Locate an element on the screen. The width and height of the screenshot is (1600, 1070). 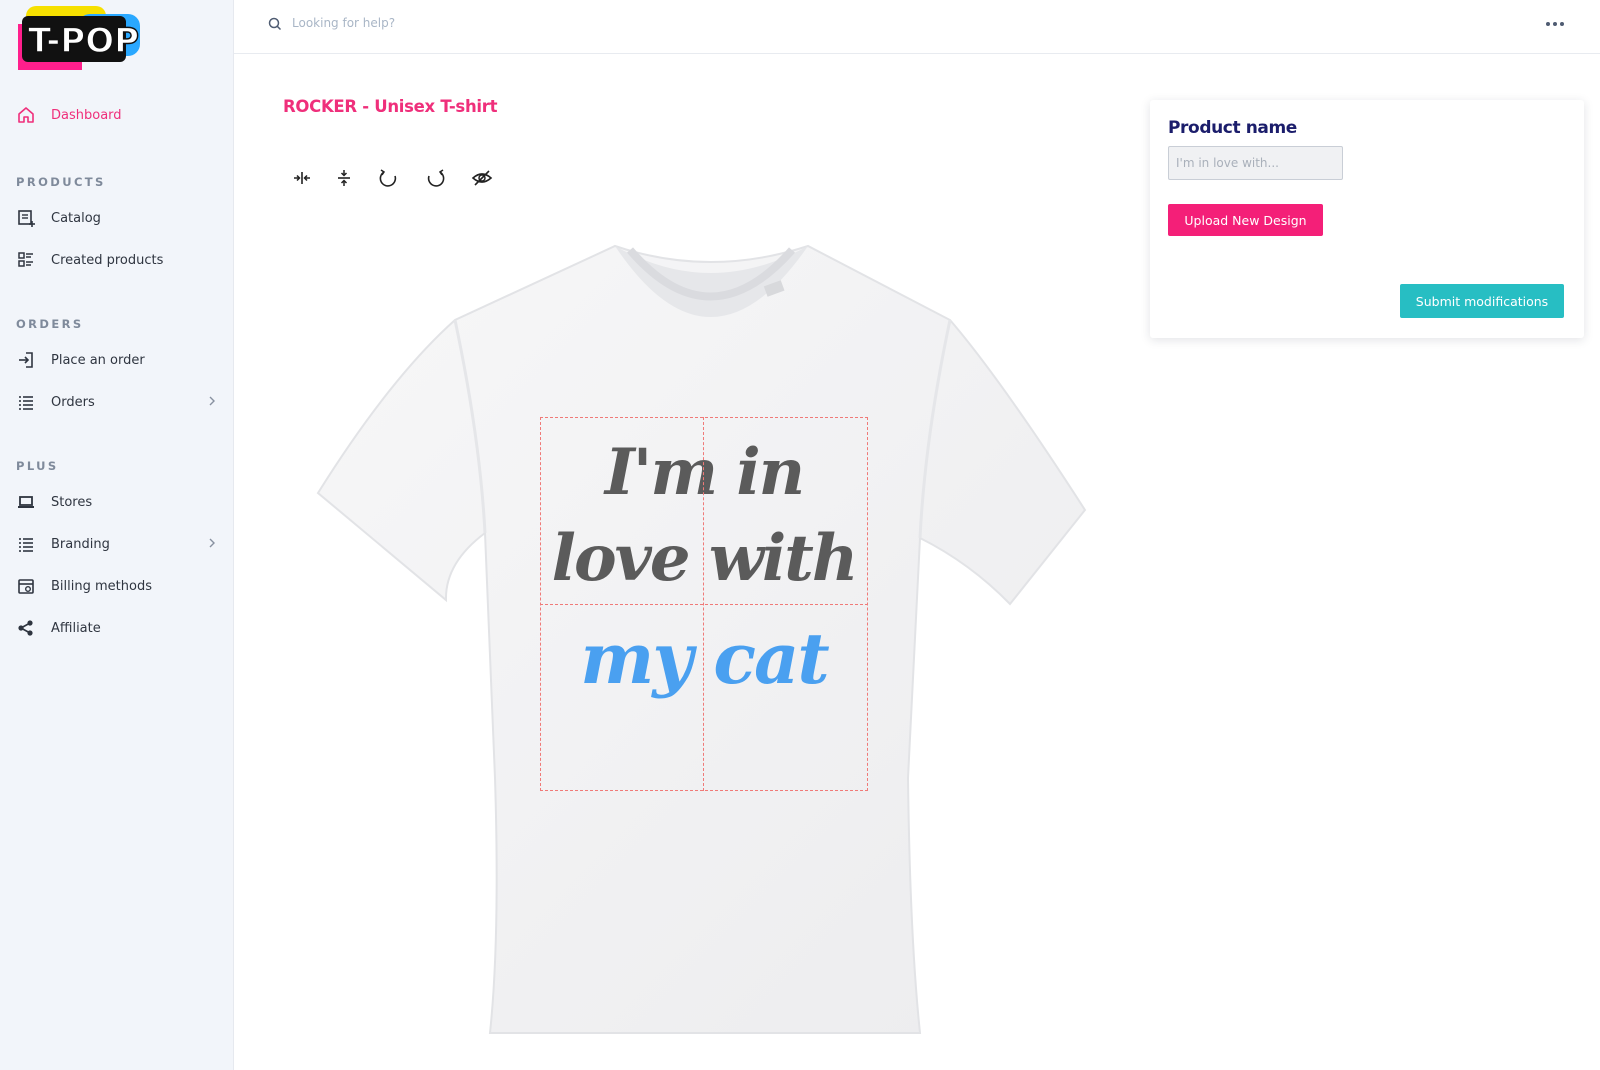
sidebar-item-stores: Stores is located at coordinates (116, 502).